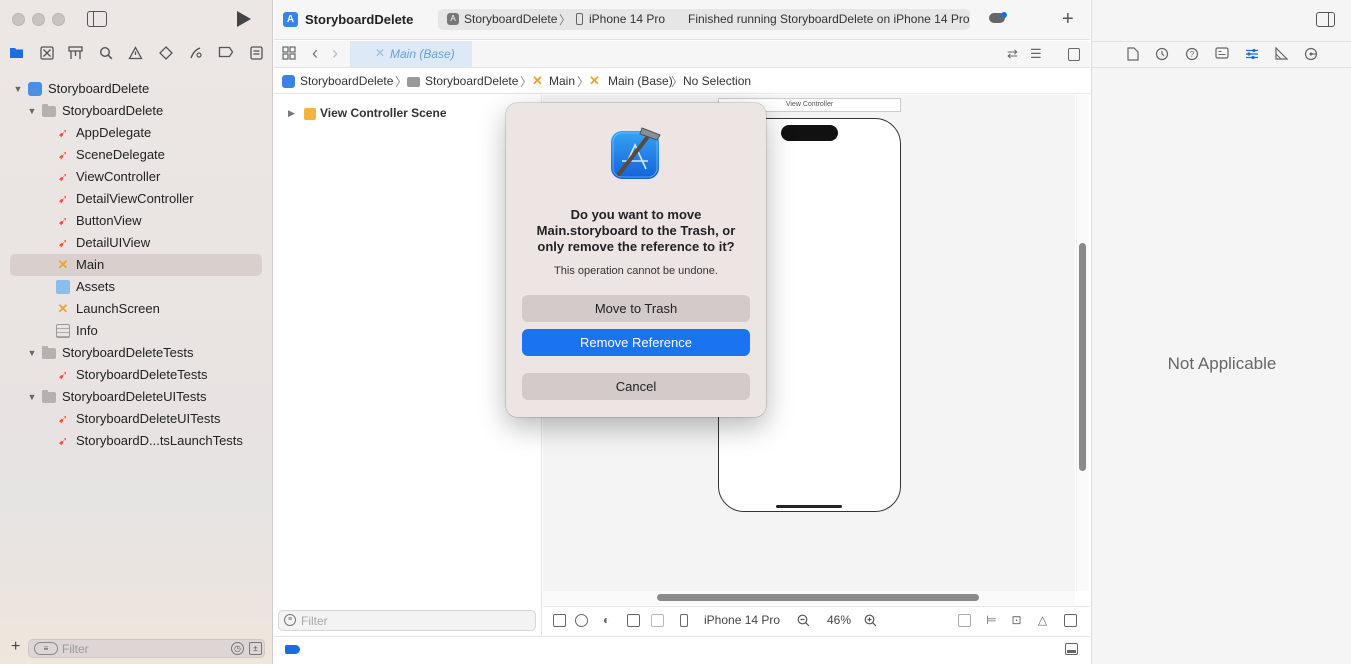  I want to click on navigator-item-folder: ▼ StoryboardDeleteTests, so click(136, 353).